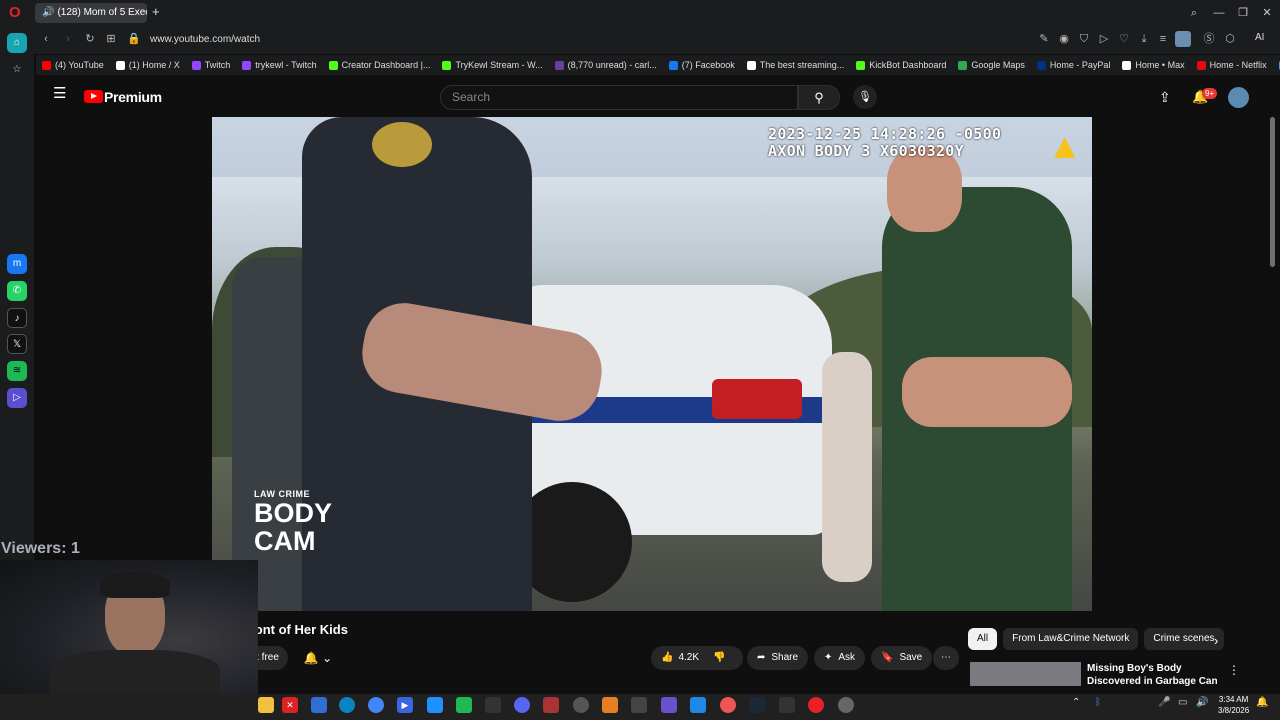 The height and width of the screenshot is (720, 1280). I want to click on maximize-button: ❐, so click(1243, 13).